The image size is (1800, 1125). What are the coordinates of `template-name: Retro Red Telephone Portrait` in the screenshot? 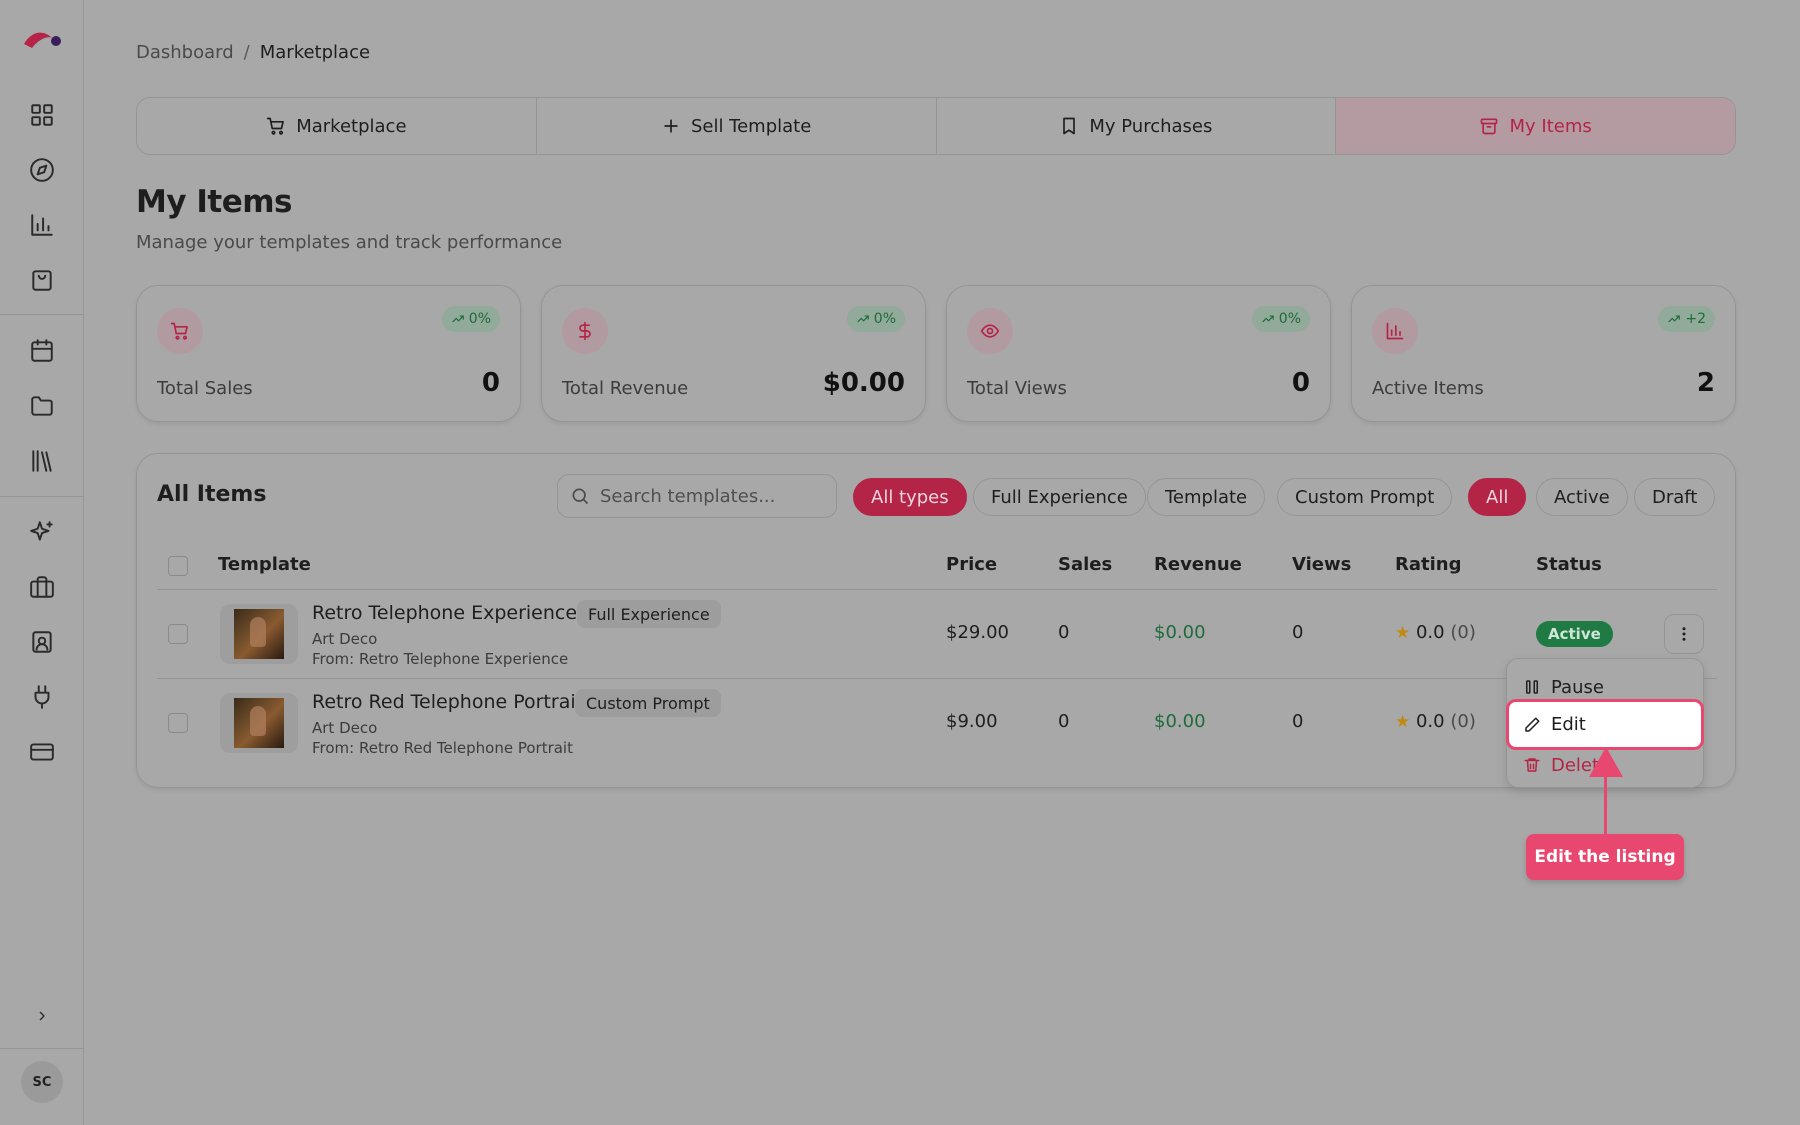 It's located at (447, 702).